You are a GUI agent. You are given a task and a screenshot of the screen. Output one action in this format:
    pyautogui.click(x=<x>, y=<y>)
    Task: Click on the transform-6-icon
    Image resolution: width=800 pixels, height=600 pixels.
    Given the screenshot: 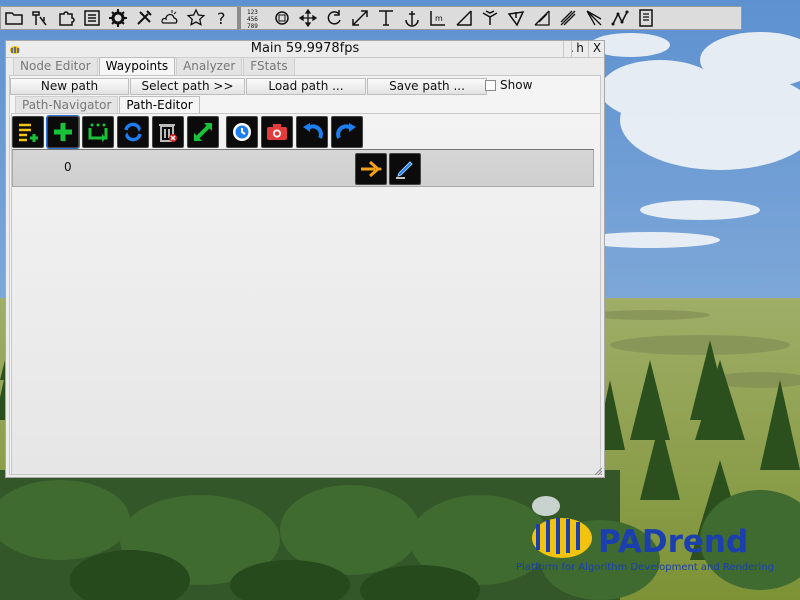 What is the action you would take?
    pyautogui.click(x=594, y=18)
    